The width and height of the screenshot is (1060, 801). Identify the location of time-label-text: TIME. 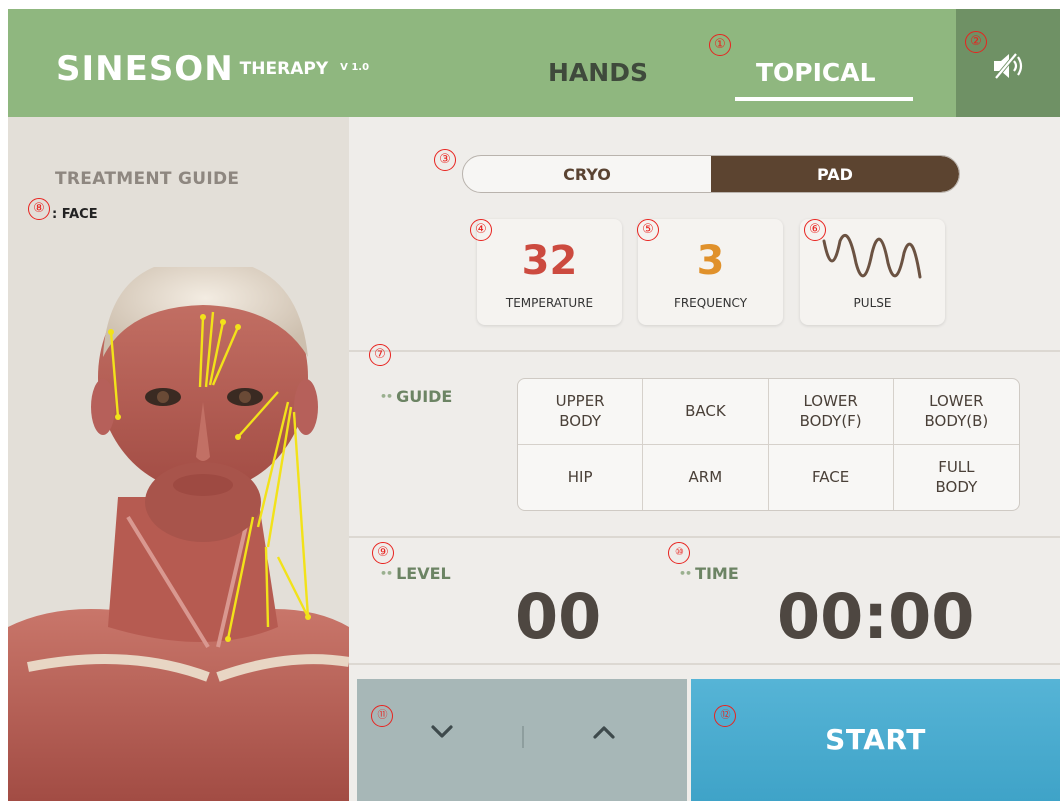
(717, 573).